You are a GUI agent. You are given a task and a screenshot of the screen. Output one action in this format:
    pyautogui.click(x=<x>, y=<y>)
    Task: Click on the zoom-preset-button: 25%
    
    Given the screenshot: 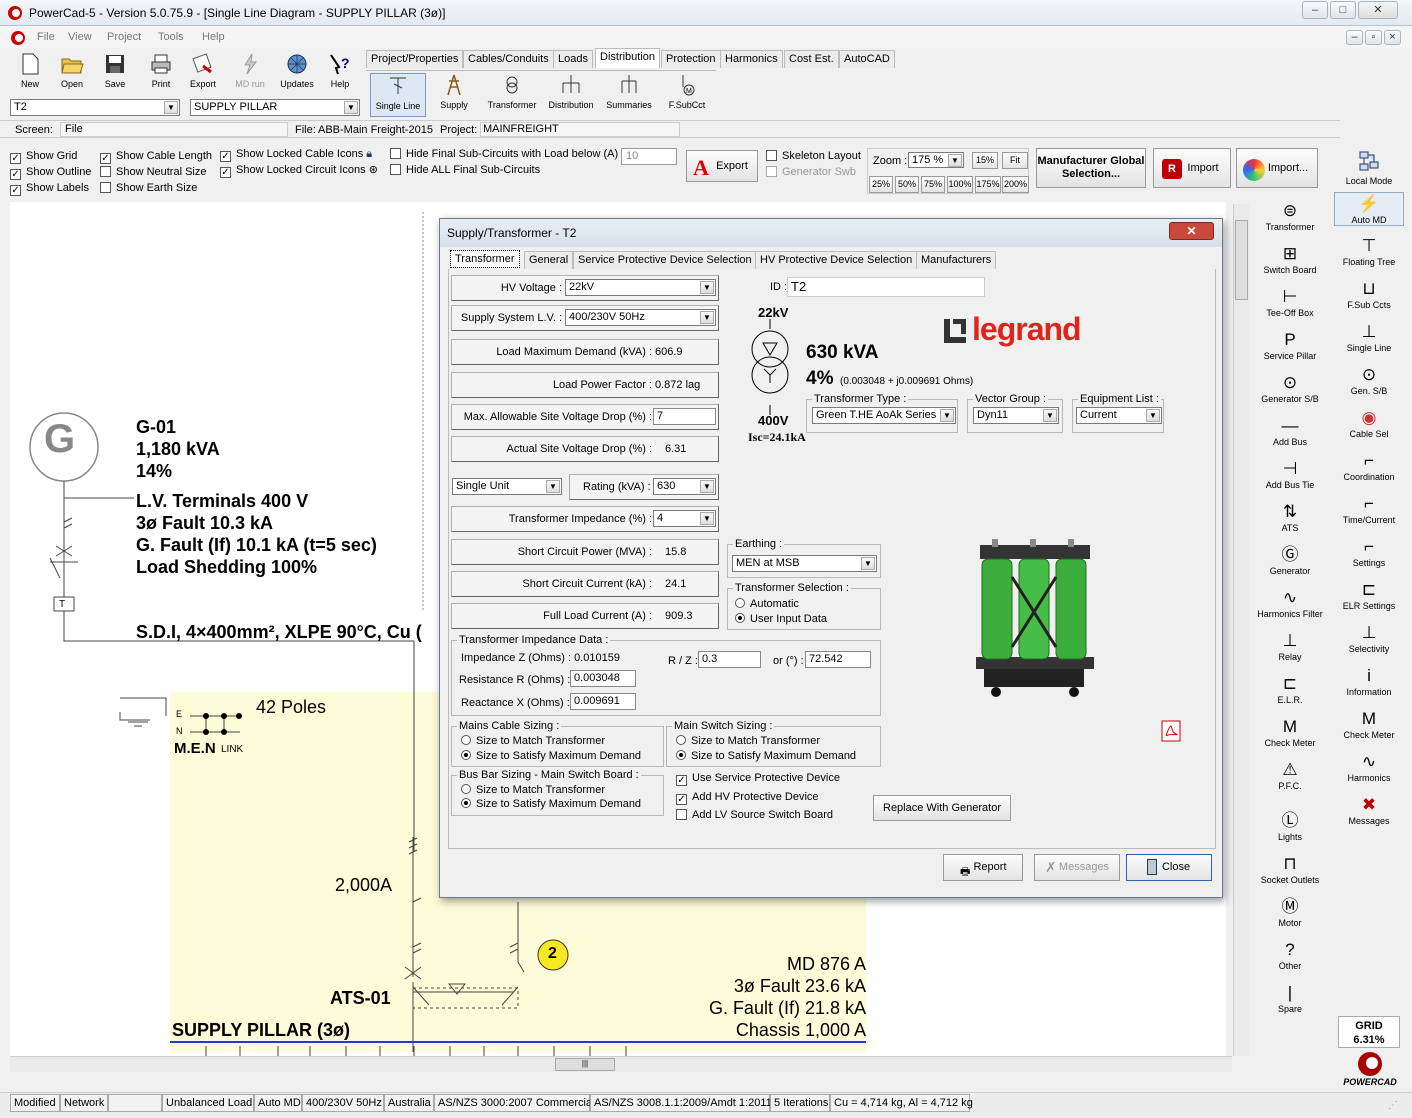 What is the action you would take?
    pyautogui.click(x=881, y=184)
    